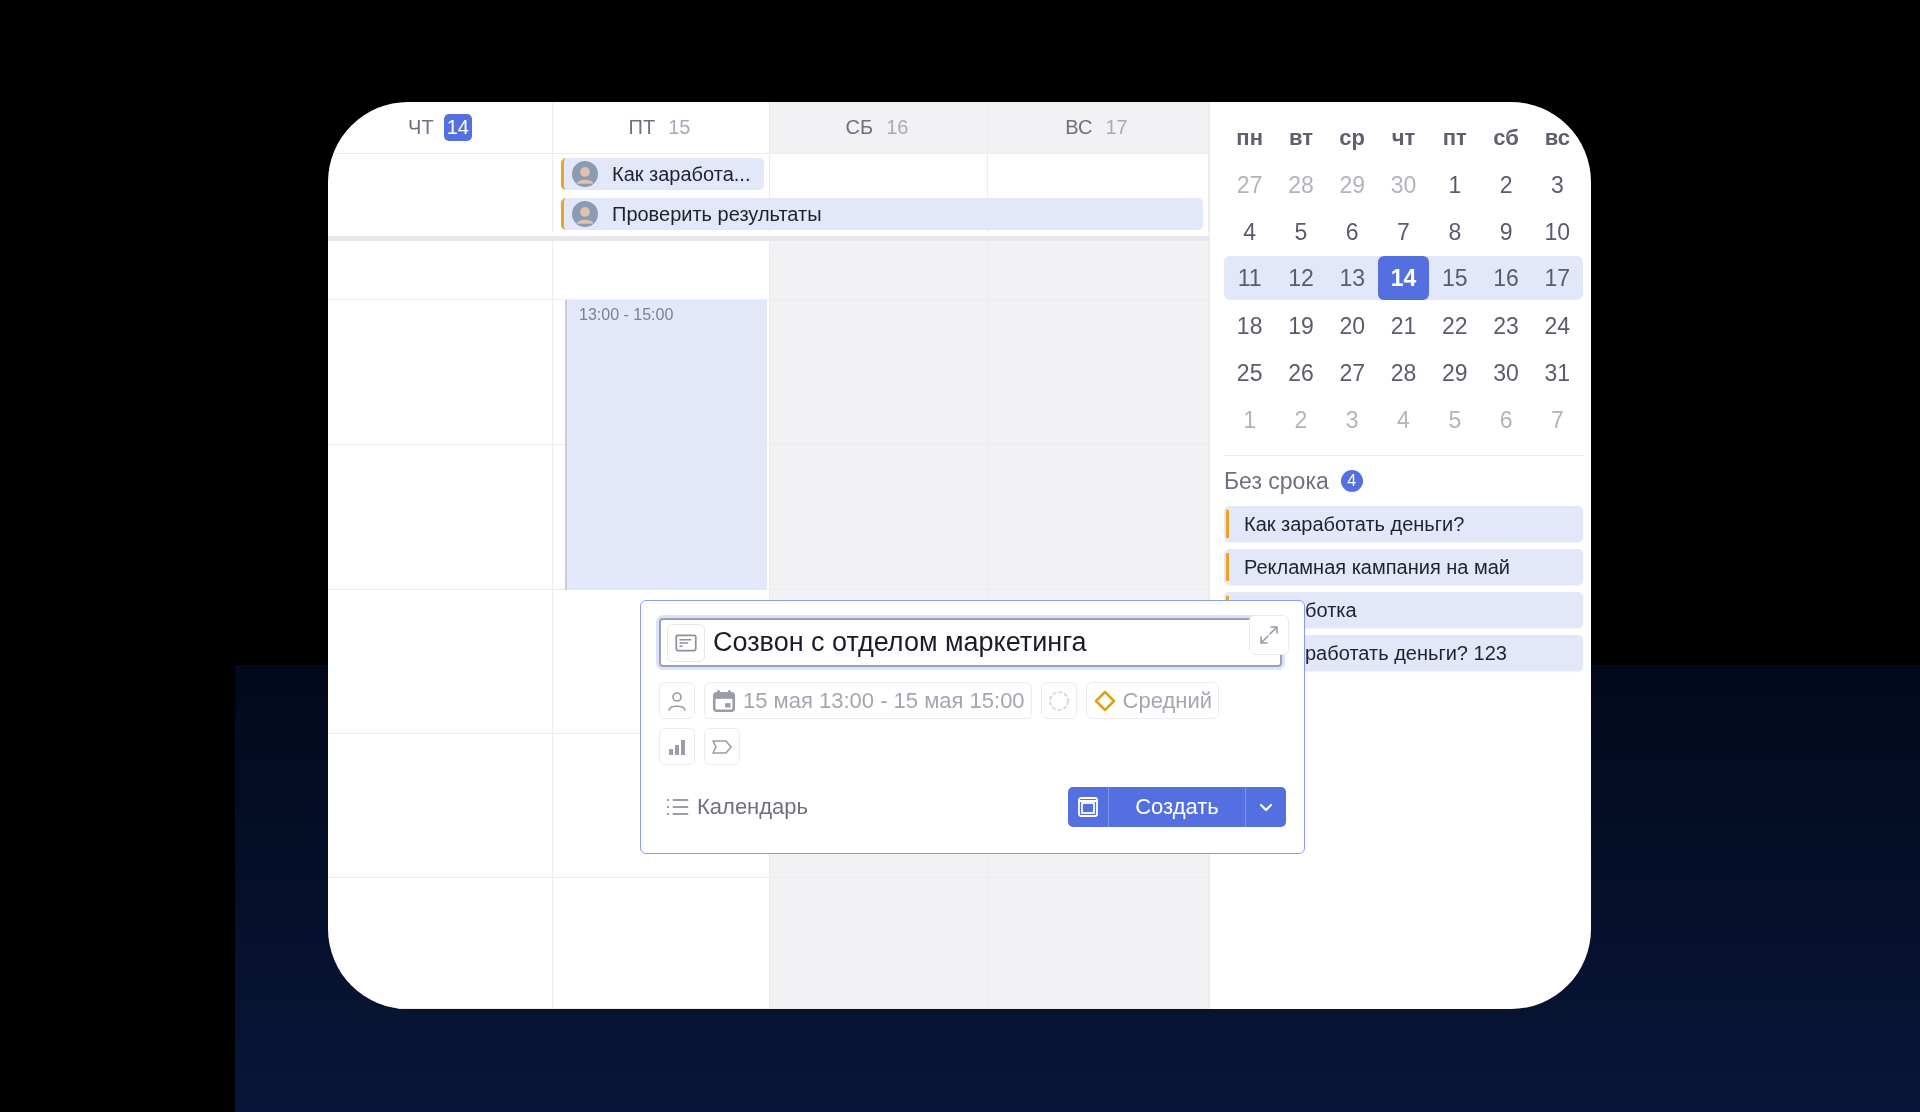  I want to click on weekday-label: ЧТ, so click(421, 127).